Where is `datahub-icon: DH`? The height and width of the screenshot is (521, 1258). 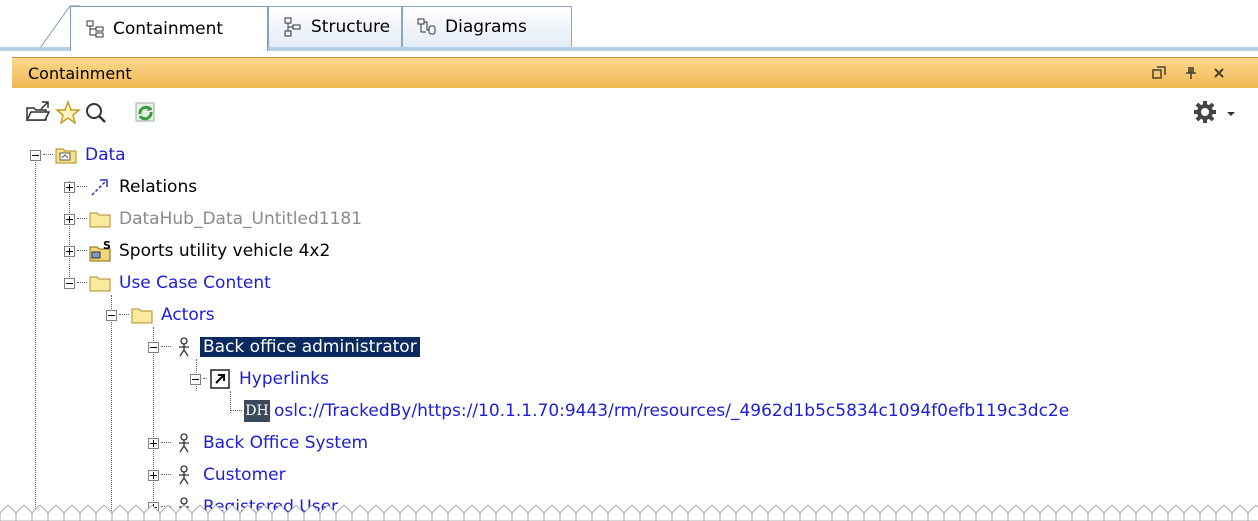
datahub-icon: DH is located at coordinates (257, 411).